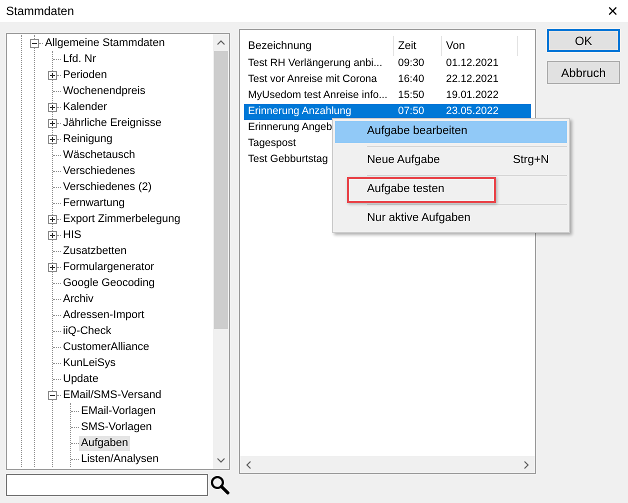 The width and height of the screenshot is (628, 503). What do you see at coordinates (88, 139) in the screenshot?
I see `tree-item: Reinigung` at bounding box center [88, 139].